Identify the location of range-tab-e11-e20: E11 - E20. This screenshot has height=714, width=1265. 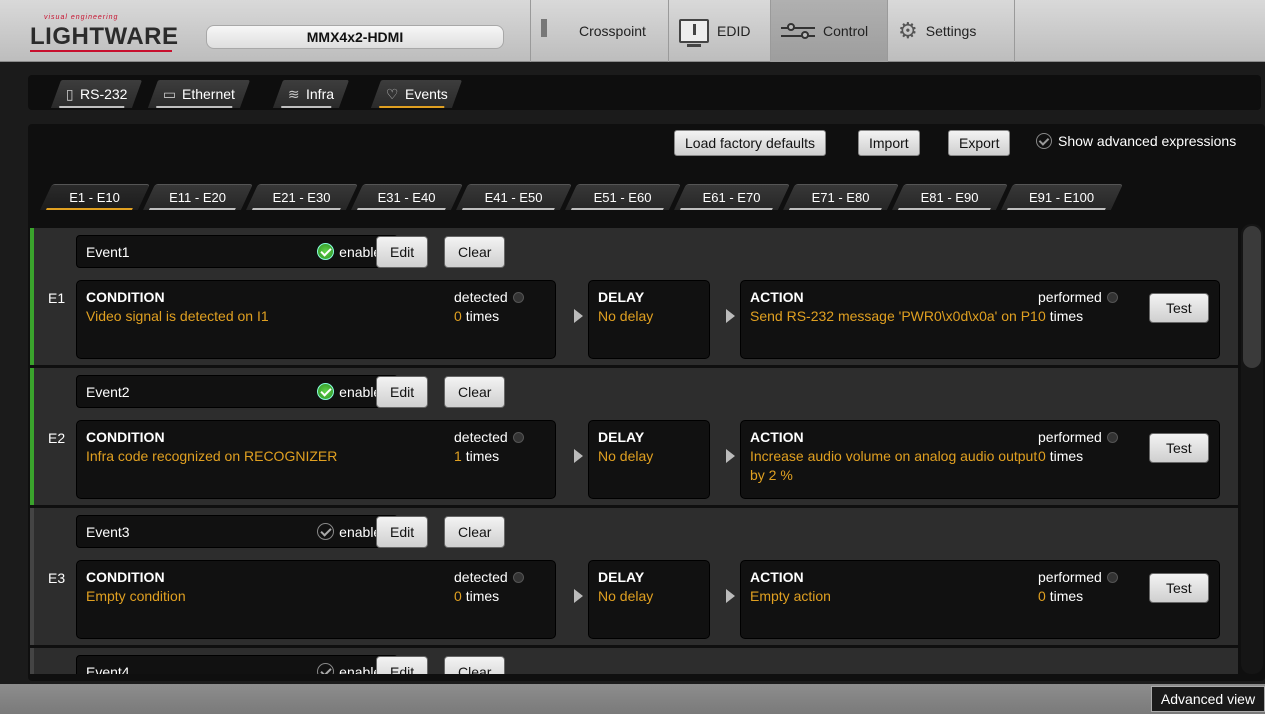
(198, 197).